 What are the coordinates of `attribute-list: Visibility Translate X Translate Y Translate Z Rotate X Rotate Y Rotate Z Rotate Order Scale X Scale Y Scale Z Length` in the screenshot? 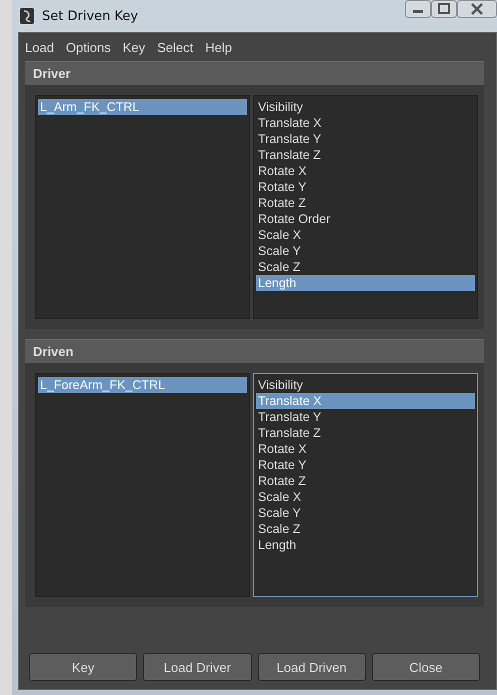 It's located at (365, 207).